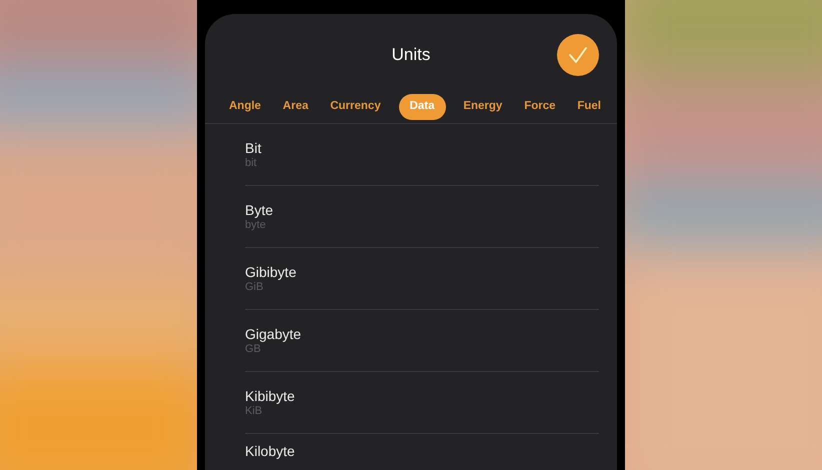  Describe the element at coordinates (254, 411) in the screenshot. I see `unit-symbol: KiB` at that location.